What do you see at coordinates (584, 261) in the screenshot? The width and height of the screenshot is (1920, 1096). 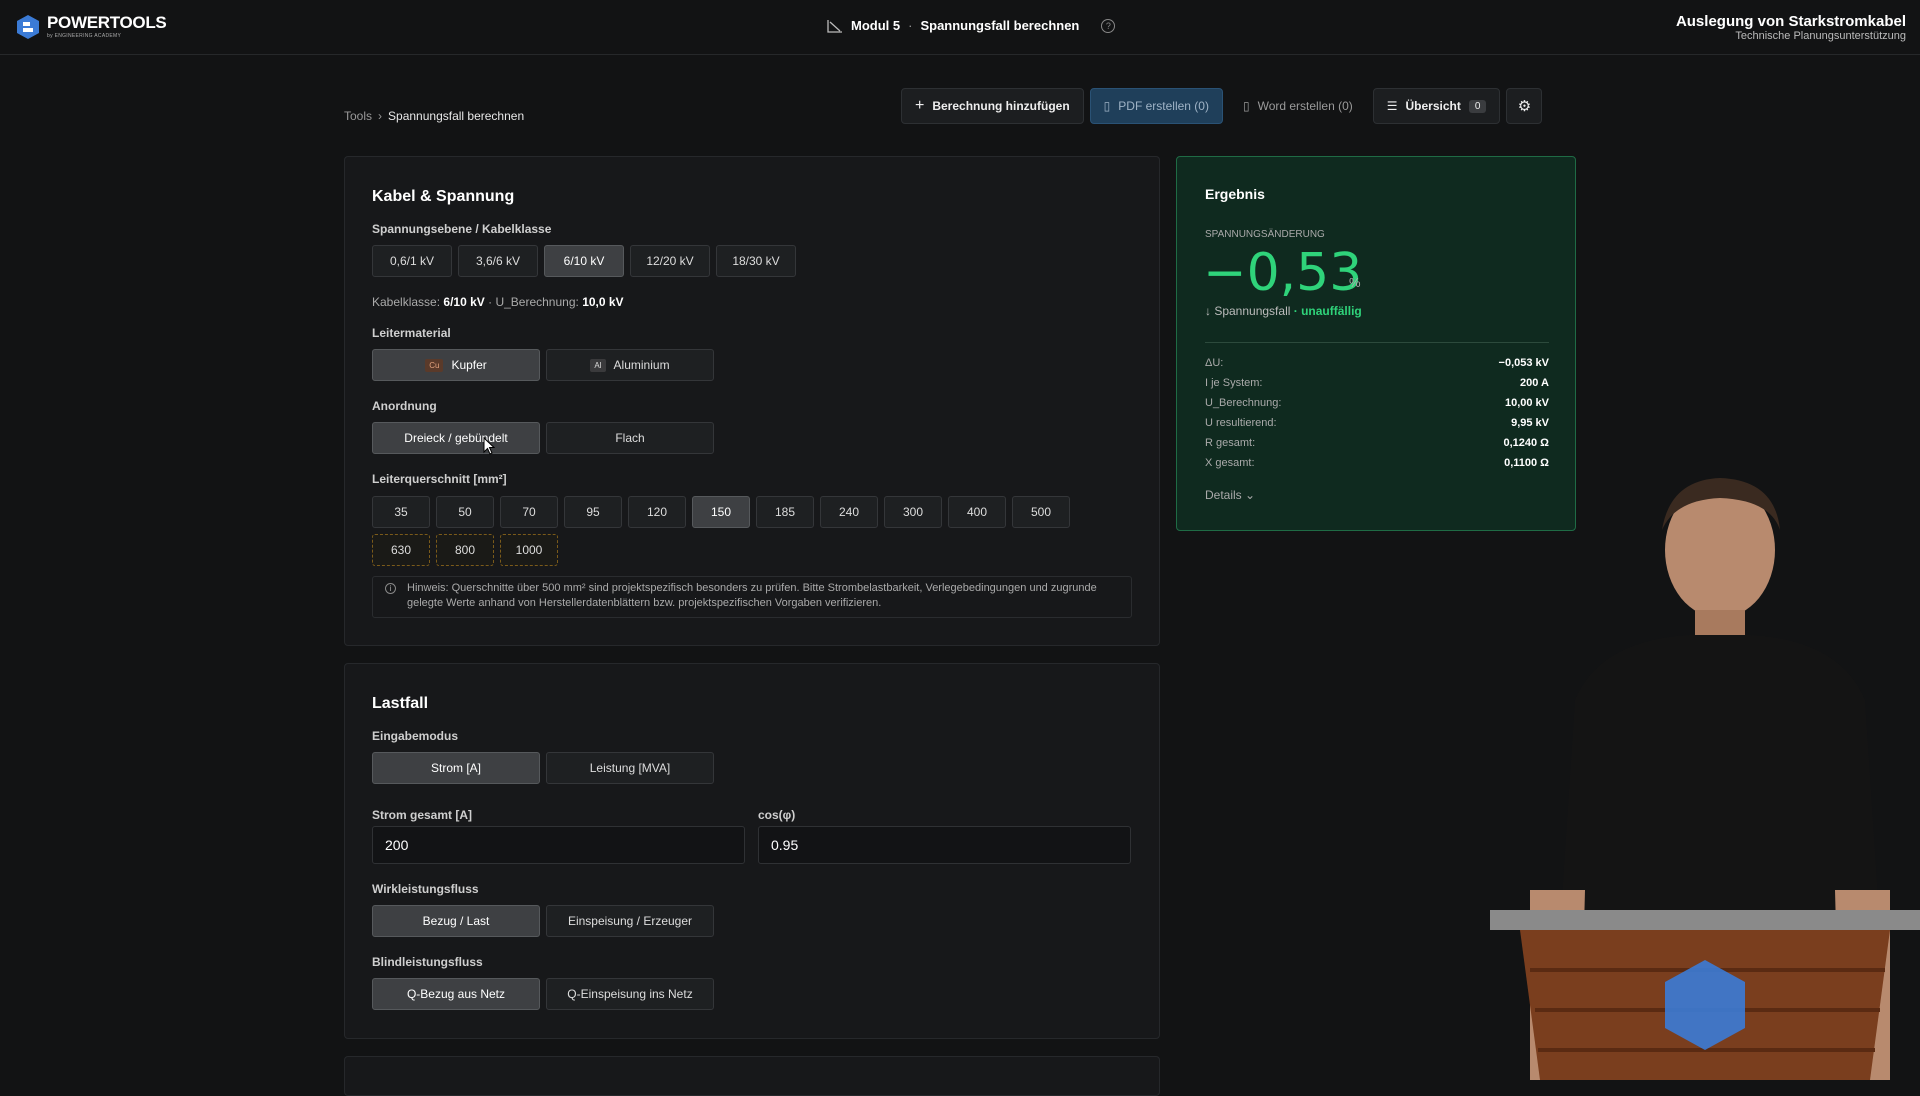 I see `spannung-option-selected: 6/10 kV` at bounding box center [584, 261].